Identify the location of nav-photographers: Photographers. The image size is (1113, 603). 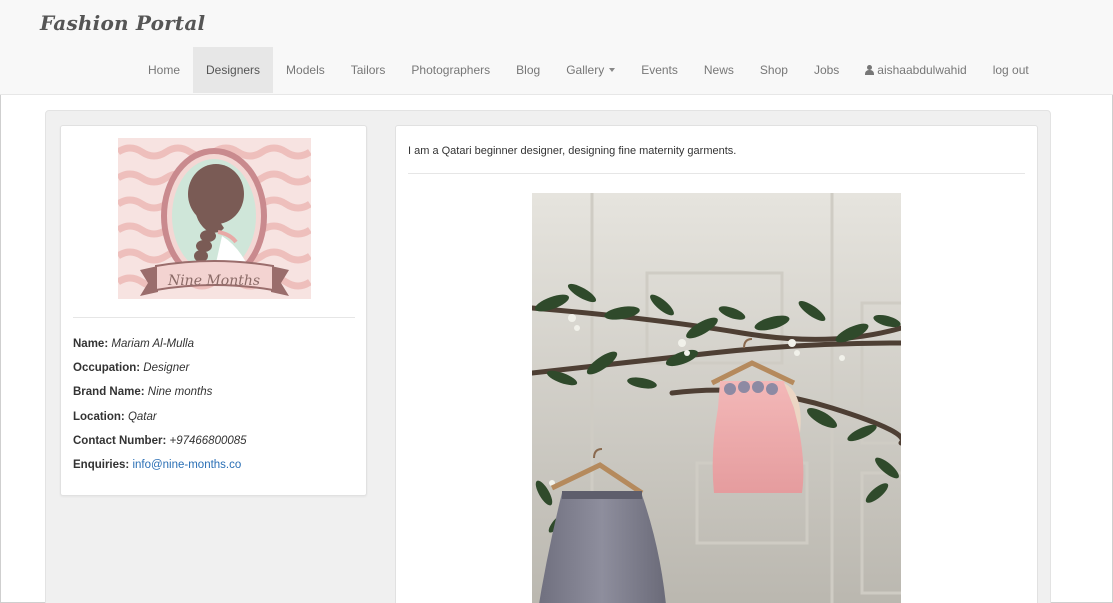
(450, 70).